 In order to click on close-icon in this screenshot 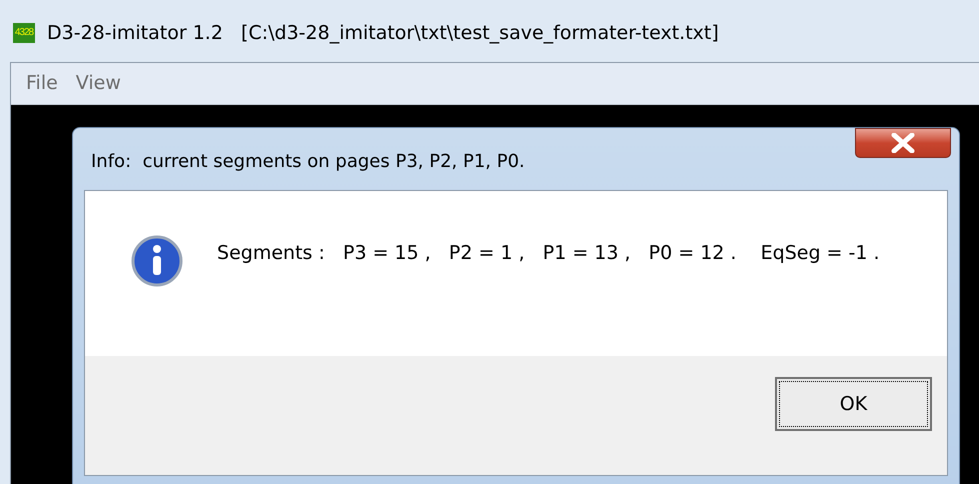, I will do `click(903, 143)`.